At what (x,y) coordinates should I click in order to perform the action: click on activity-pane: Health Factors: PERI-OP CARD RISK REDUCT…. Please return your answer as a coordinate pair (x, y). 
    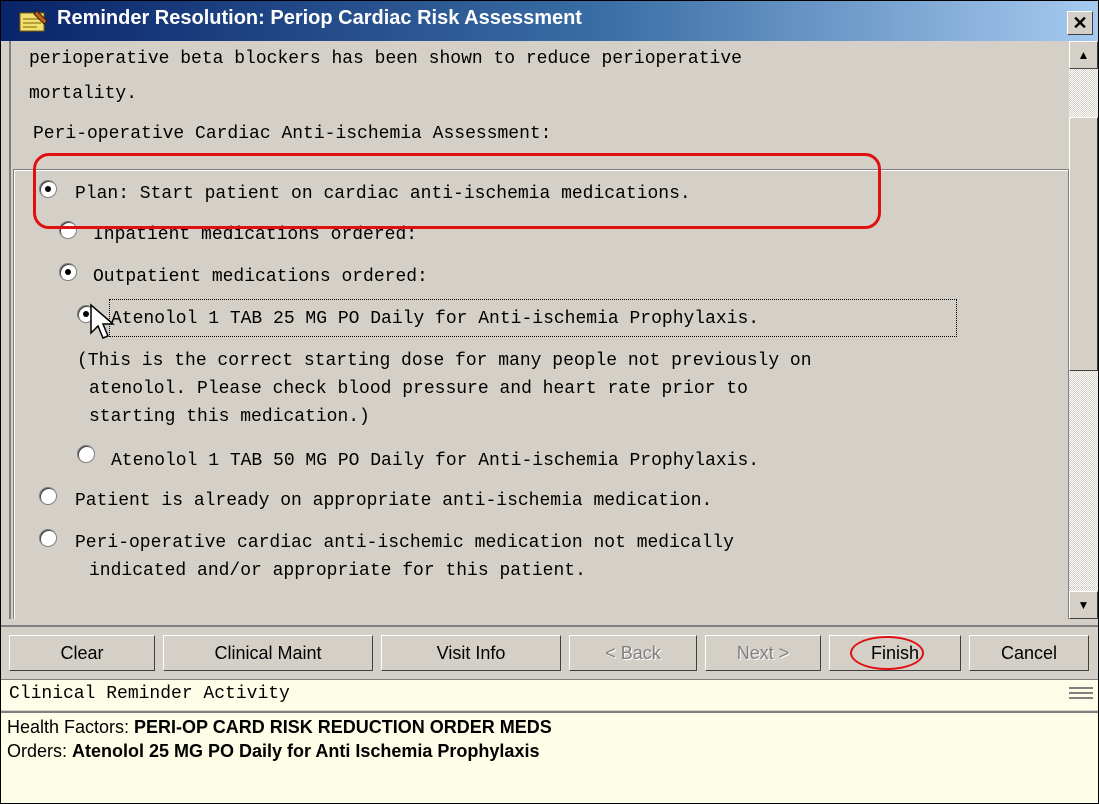
    Looking at the image, I should click on (549, 757).